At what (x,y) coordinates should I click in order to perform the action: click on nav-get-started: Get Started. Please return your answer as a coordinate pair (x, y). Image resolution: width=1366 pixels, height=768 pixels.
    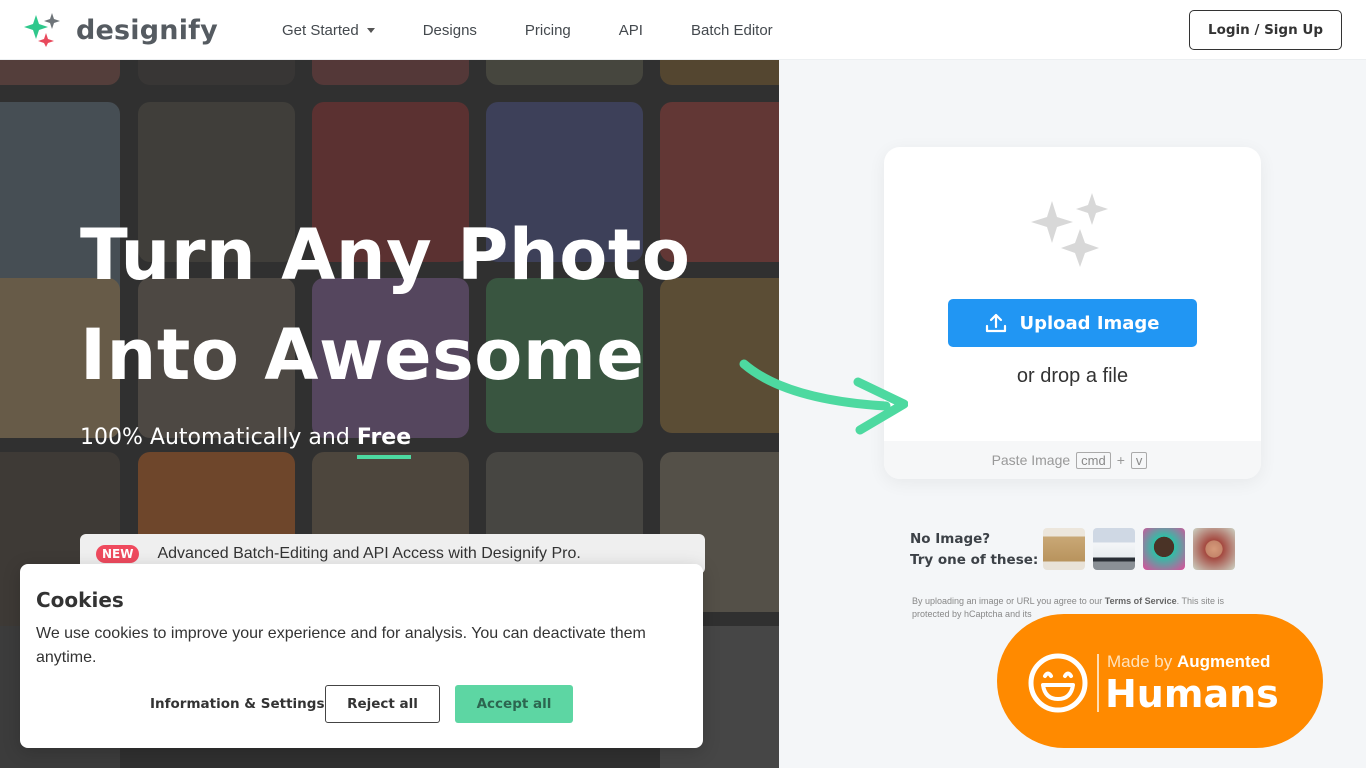
    Looking at the image, I should click on (328, 30).